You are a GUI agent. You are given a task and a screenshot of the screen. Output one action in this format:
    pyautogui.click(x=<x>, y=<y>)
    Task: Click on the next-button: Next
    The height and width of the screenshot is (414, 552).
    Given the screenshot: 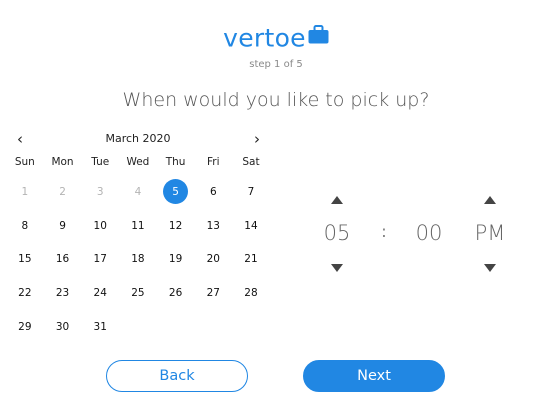 What is the action you would take?
    pyautogui.click(x=374, y=376)
    